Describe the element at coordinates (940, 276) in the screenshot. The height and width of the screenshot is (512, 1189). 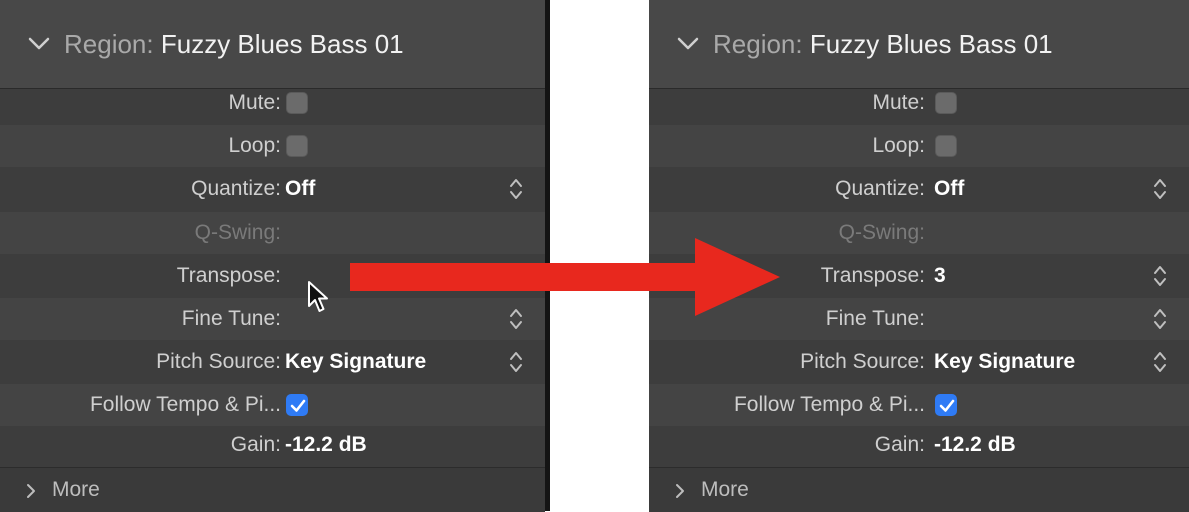
I see `transpose-value: 3` at that location.